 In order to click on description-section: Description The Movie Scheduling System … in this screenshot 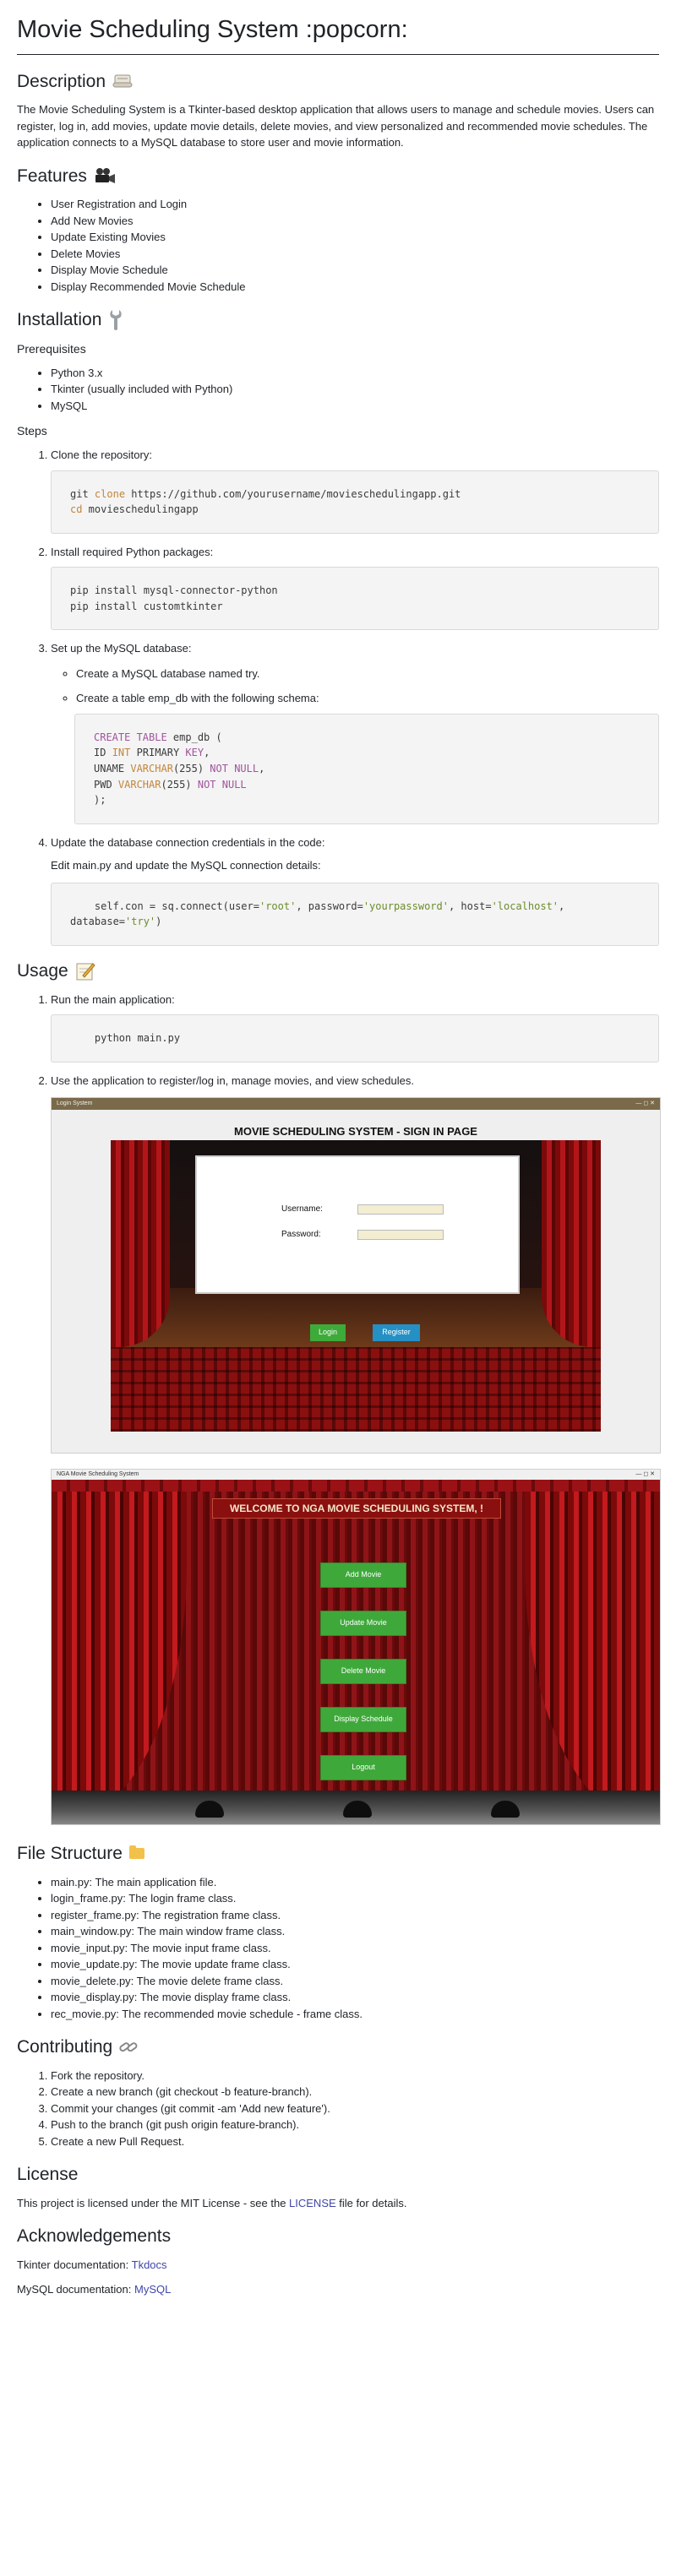, I will do `click(338, 109)`.